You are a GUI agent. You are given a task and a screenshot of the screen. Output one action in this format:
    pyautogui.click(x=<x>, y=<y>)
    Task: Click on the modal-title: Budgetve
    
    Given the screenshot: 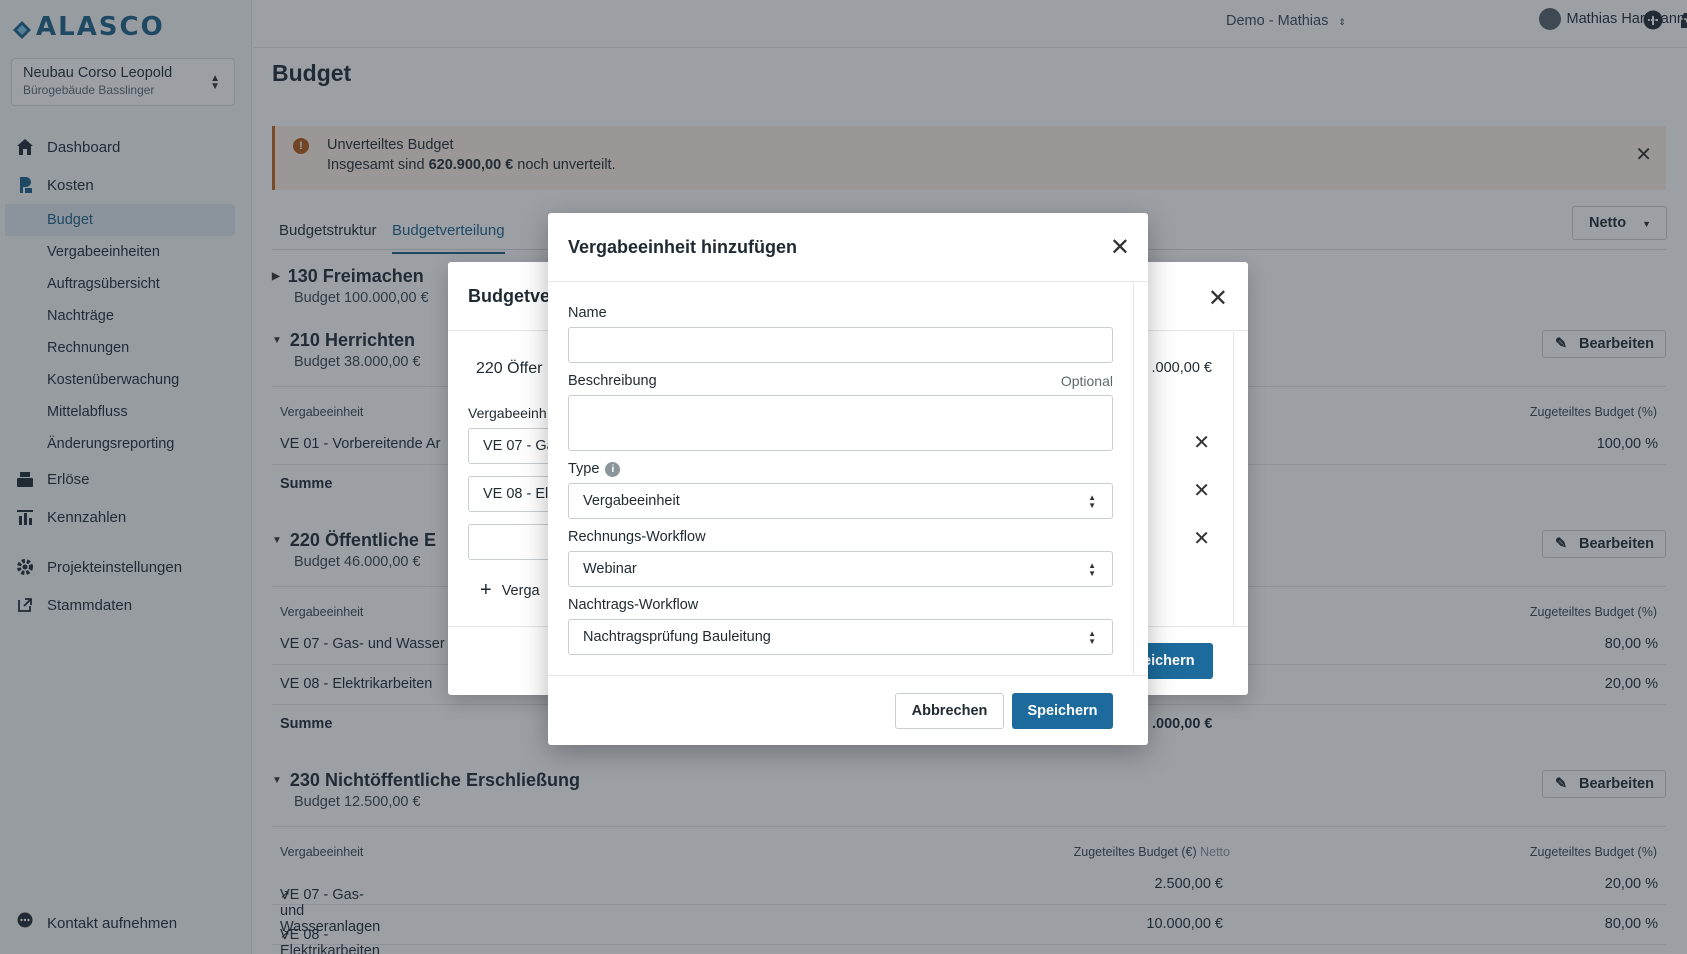 What is the action you would take?
    pyautogui.click(x=509, y=296)
    